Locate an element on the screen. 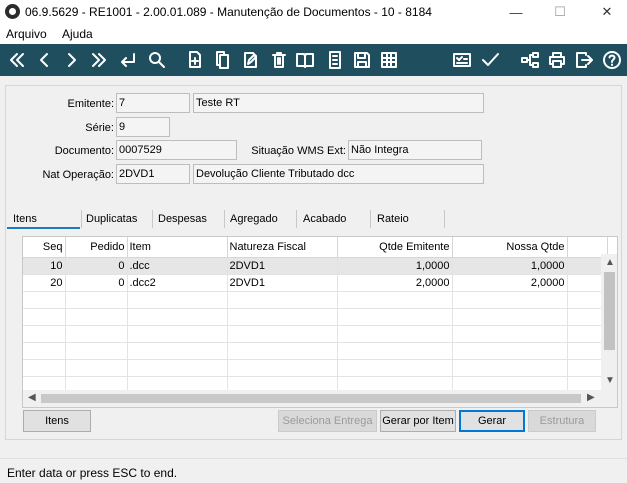 This screenshot has height=483, width=627. maximize-button: ☐ is located at coordinates (560, 12).